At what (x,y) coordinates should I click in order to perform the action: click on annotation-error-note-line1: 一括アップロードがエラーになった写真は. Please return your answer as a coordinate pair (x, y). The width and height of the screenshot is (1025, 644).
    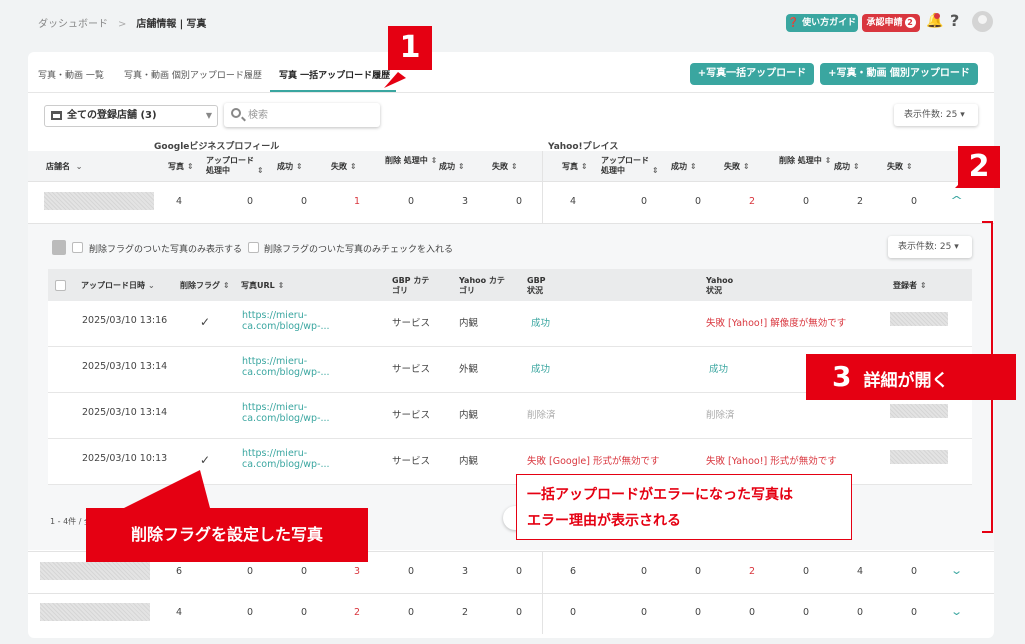
    Looking at the image, I should click on (660, 495).